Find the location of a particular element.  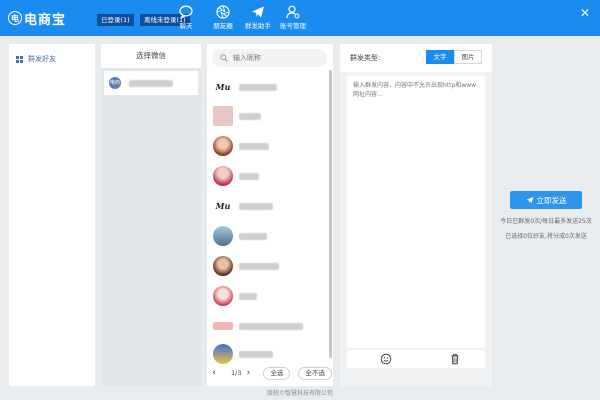

search-input is located at coordinates (275, 58).